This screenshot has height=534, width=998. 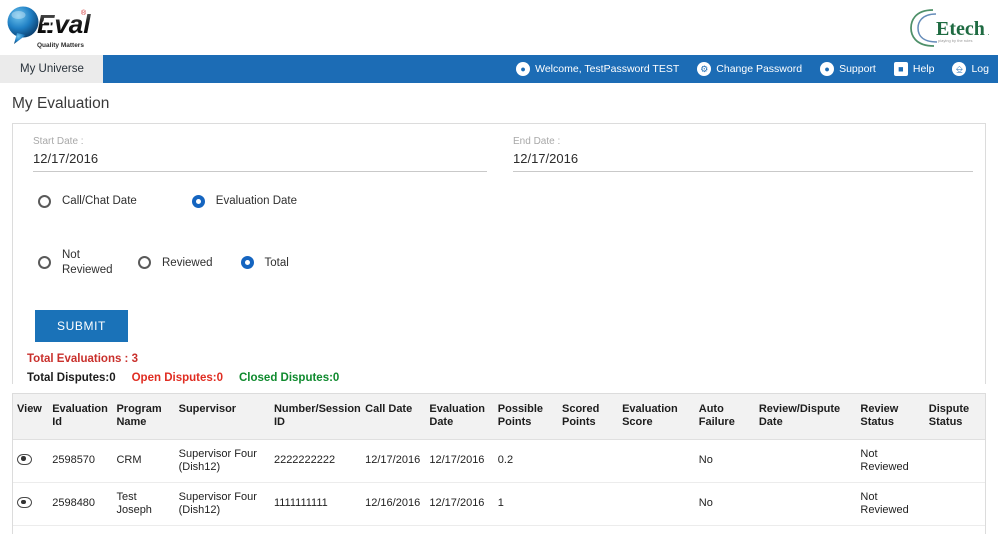 What do you see at coordinates (499, 262) in the screenshot?
I see `review-state-radio-group: Not Reviewed Reviewed Total` at bounding box center [499, 262].